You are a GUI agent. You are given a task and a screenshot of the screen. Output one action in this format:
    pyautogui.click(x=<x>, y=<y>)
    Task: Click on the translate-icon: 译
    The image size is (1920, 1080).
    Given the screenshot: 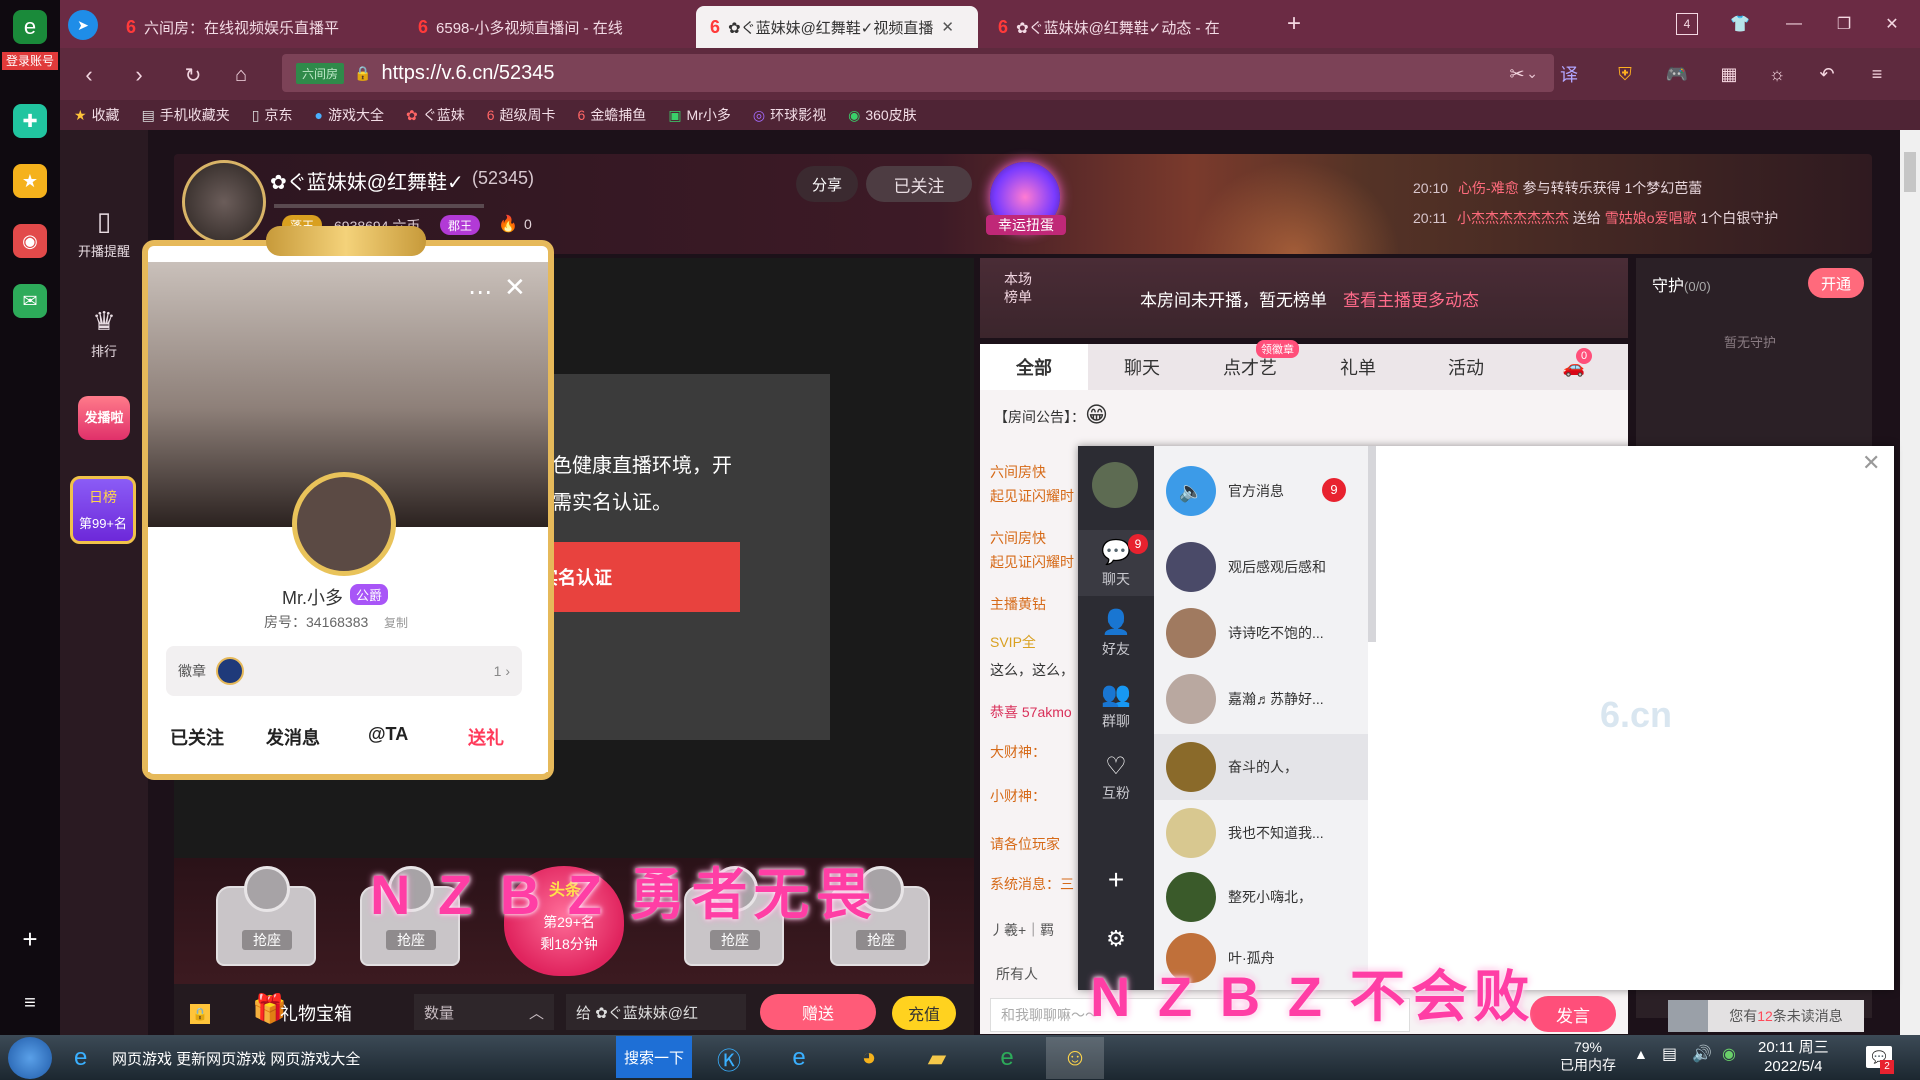 What is the action you would take?
    pyautogui.click(x=1569, y=74)
    